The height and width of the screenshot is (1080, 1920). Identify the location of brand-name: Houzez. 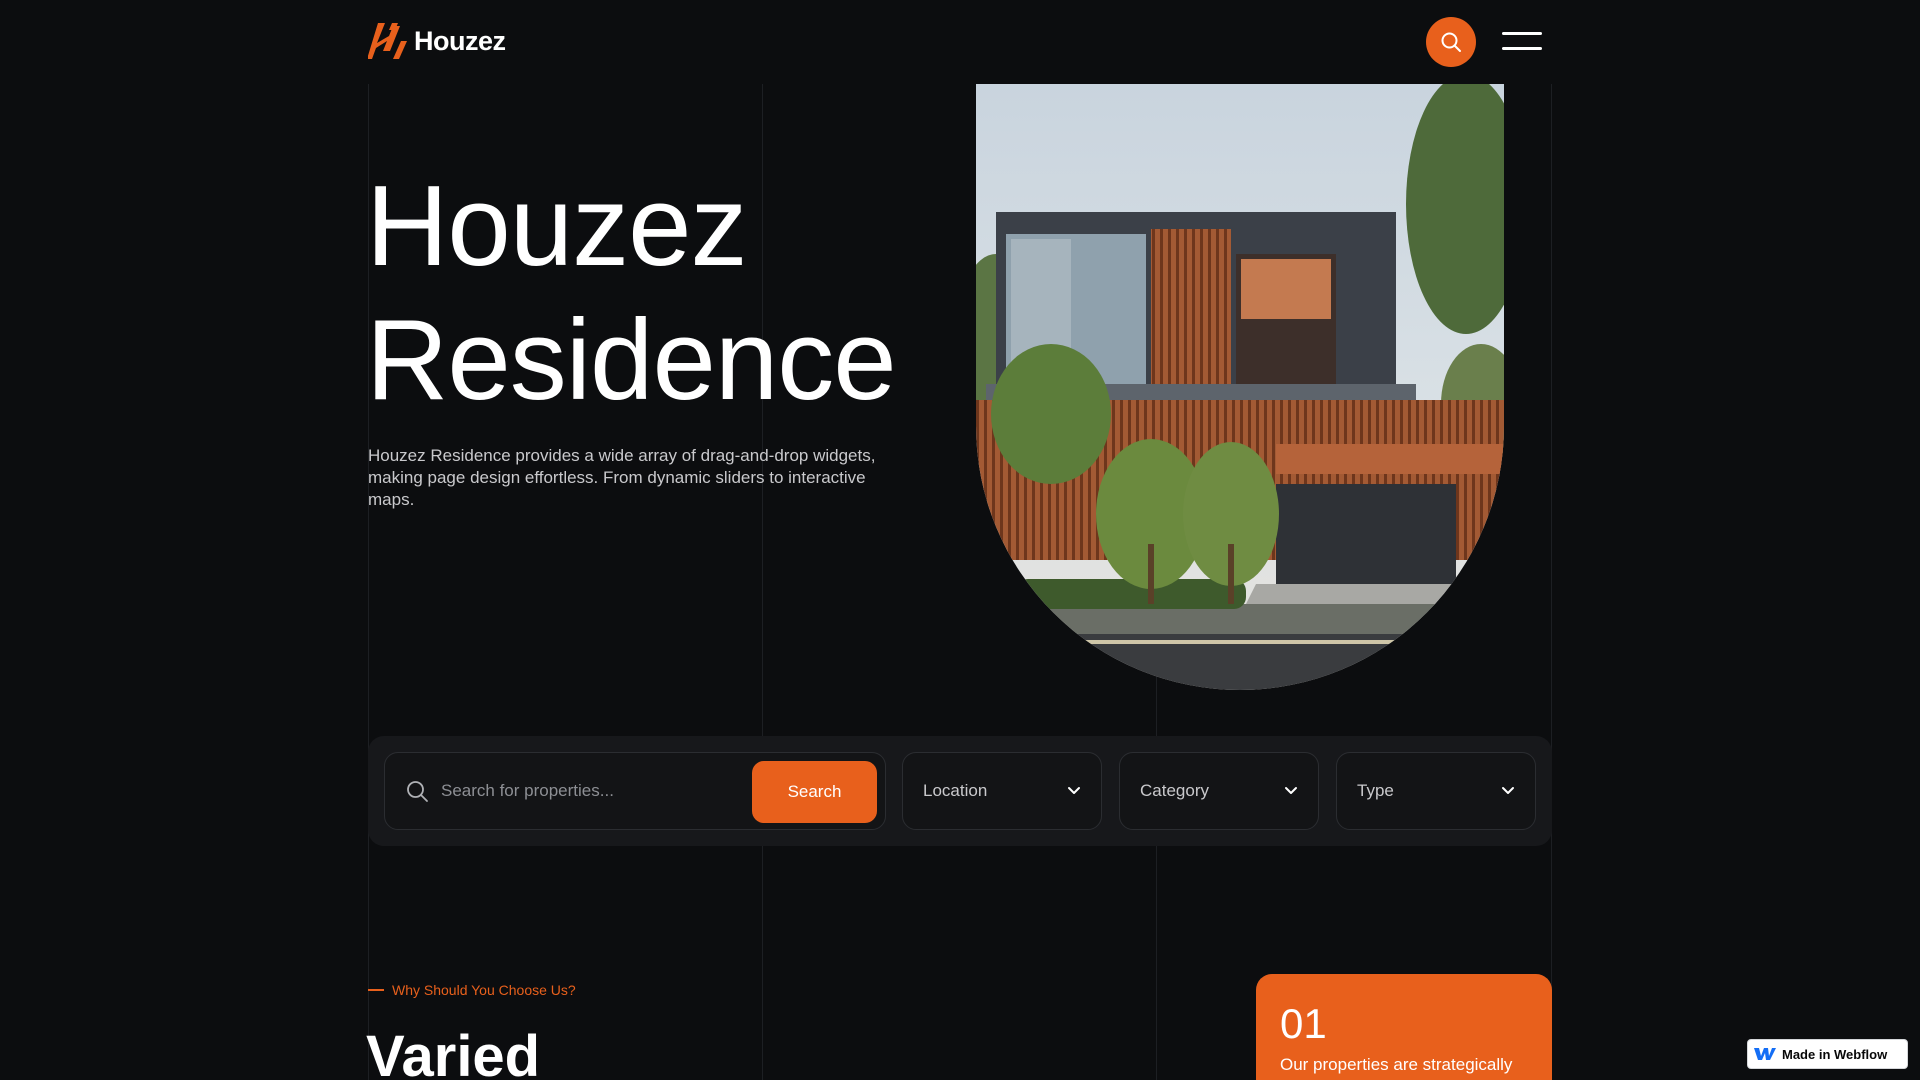
(460, 40).